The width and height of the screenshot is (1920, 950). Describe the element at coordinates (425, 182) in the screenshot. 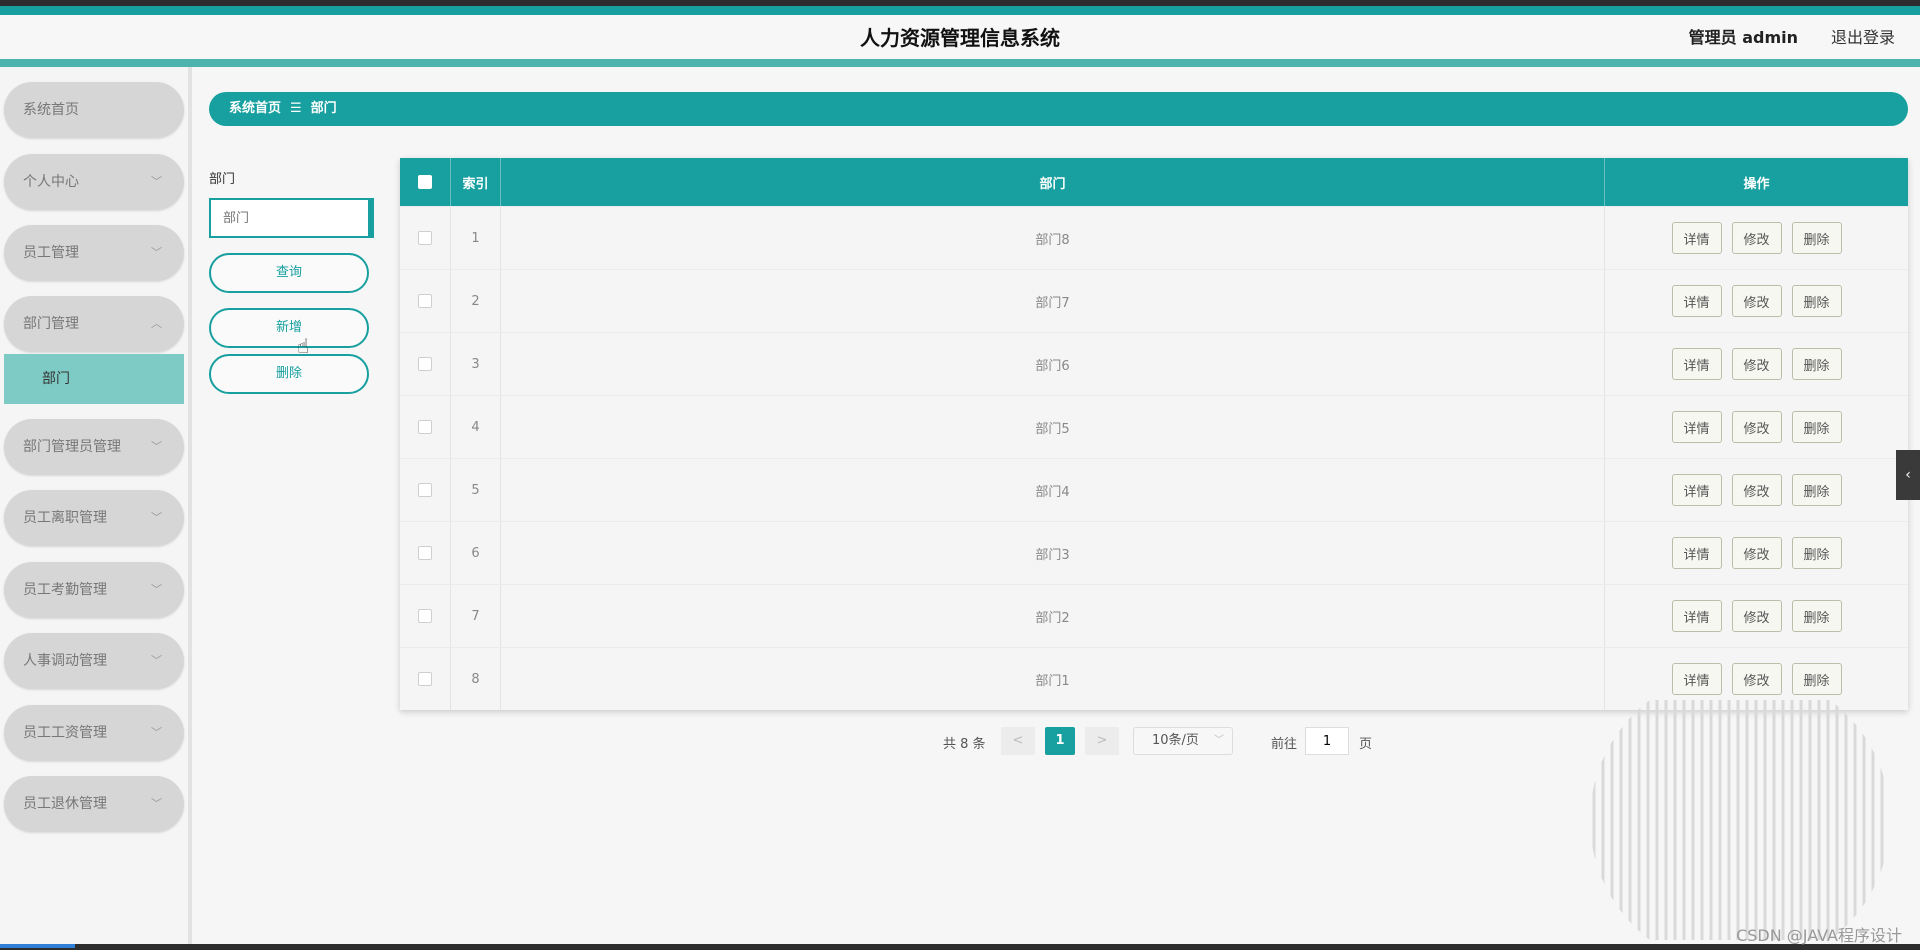

I see `select-all-checkbox` at that location.